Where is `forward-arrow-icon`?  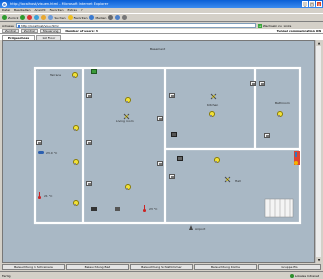
forward-arrow-icon is located at coordinates (23, 17).